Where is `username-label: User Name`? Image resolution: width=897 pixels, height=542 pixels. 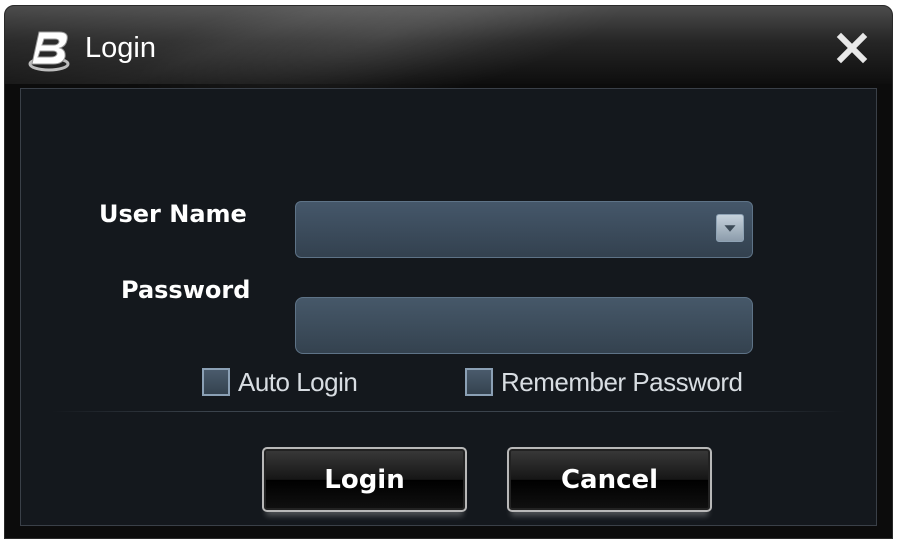 username-label: User Name is located at coordinates (173, 214).